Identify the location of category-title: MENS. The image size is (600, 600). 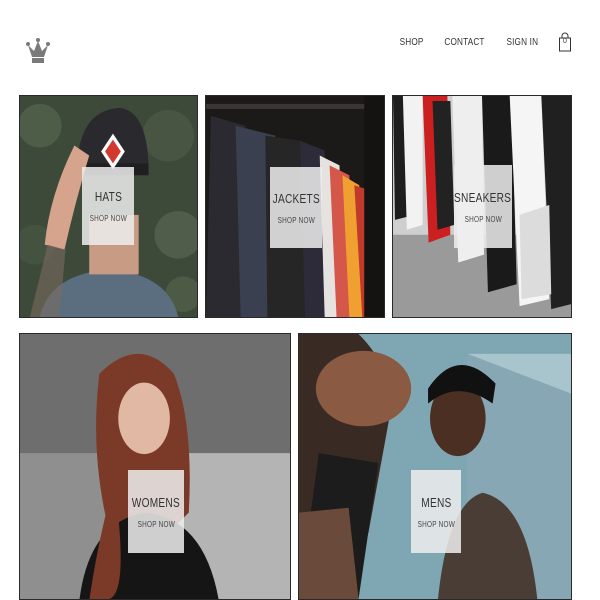
(436, 502).